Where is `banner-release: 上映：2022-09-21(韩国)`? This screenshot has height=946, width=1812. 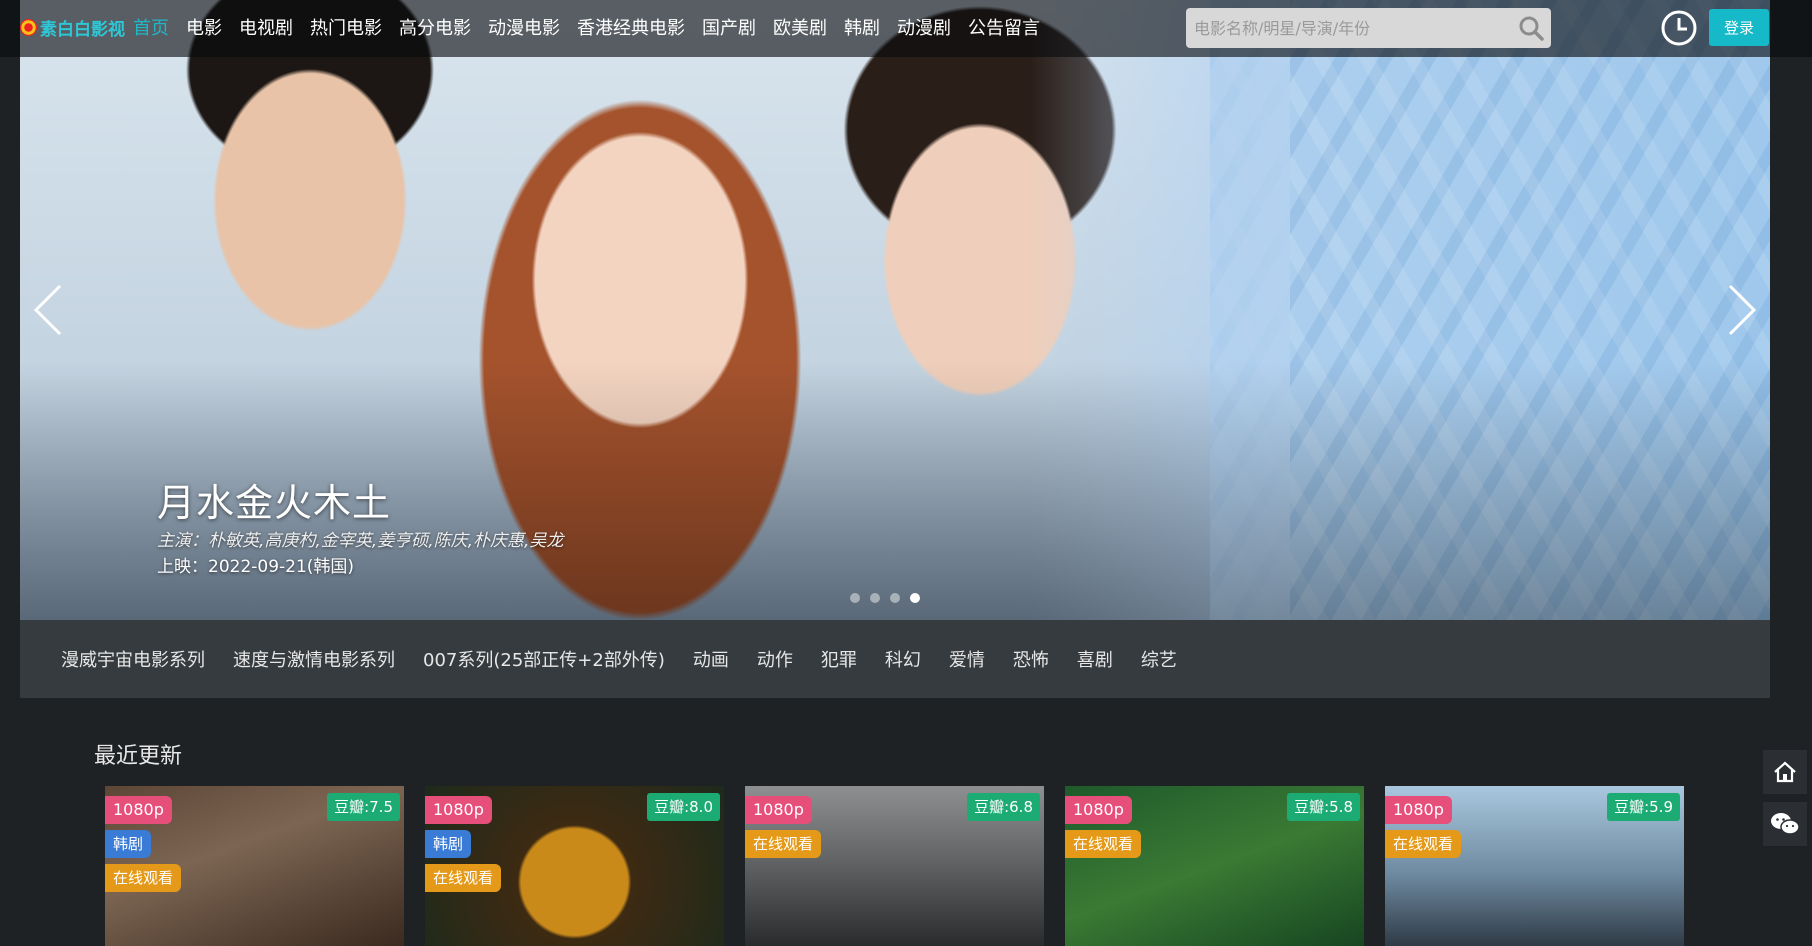
banner-release: 上映：2022-09-21(韩国) is located at coordinates (256, 567).